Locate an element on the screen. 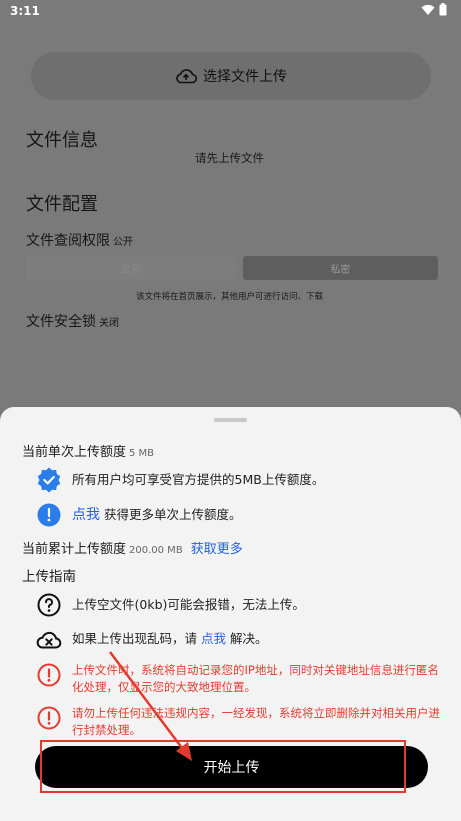 This screenshot has height=821, width=461. get-more-single-item: 点我 获得更多单次上传额度。 is located at coordinates (241, 515).